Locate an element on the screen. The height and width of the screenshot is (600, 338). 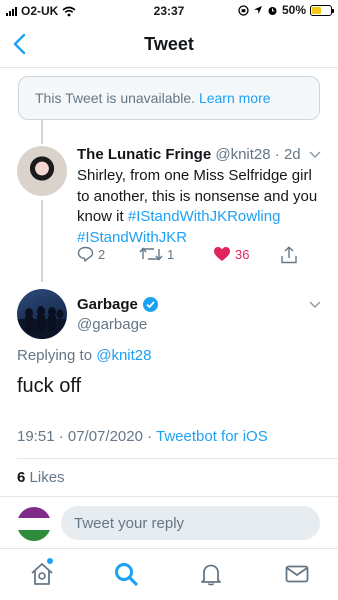
tweet-age: 2d is located at coordinates (292, 154).